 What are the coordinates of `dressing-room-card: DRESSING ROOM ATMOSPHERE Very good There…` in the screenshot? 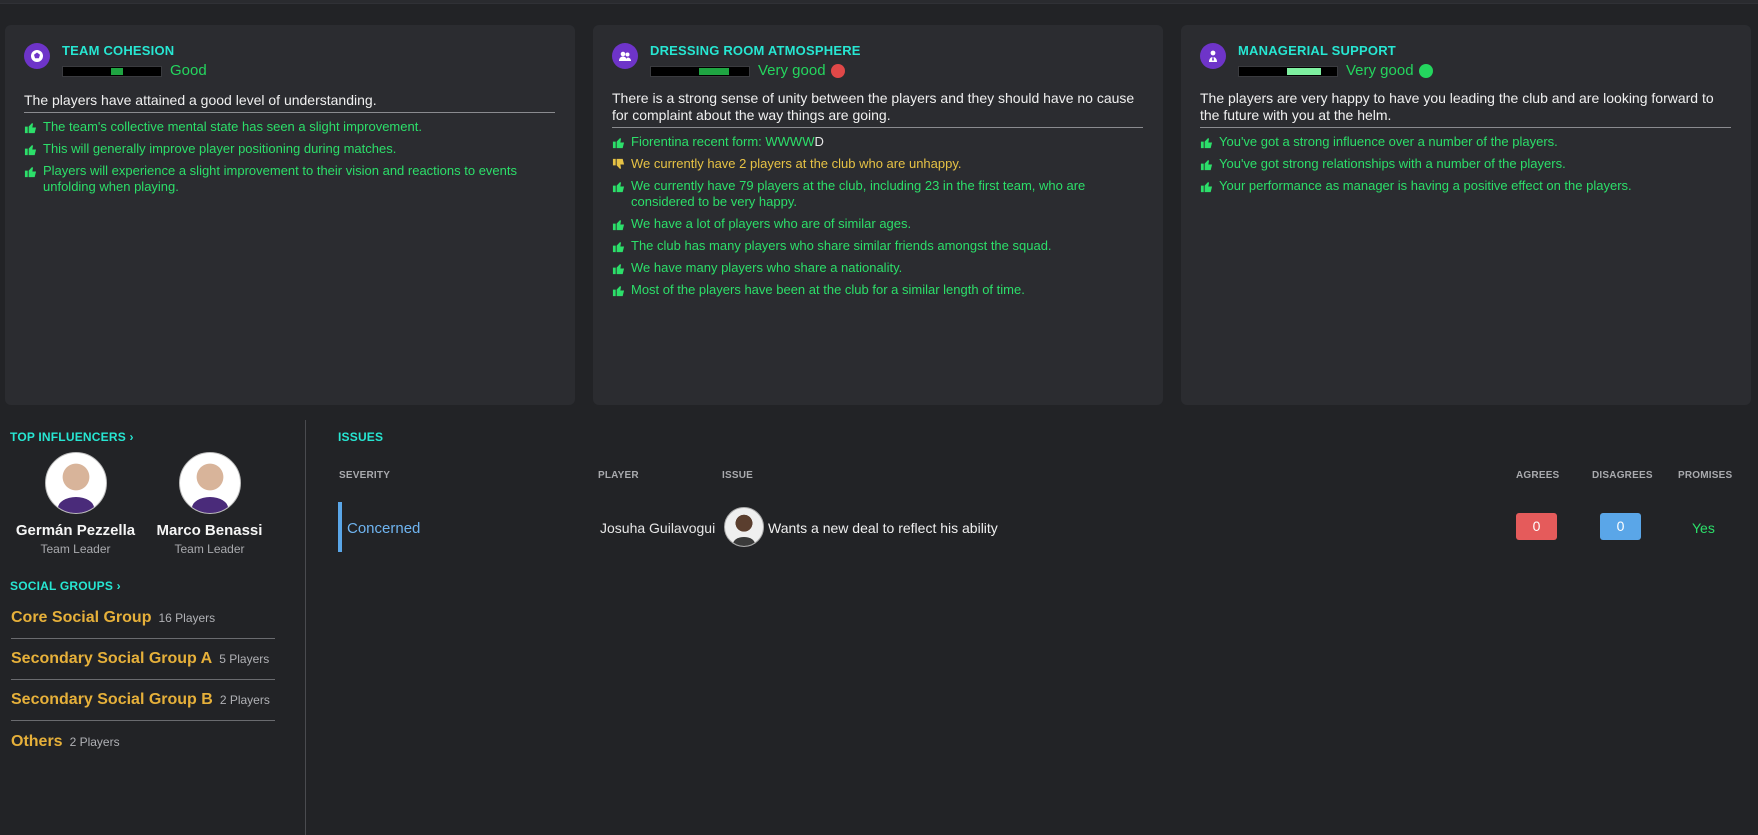 It's located at (878, 215).